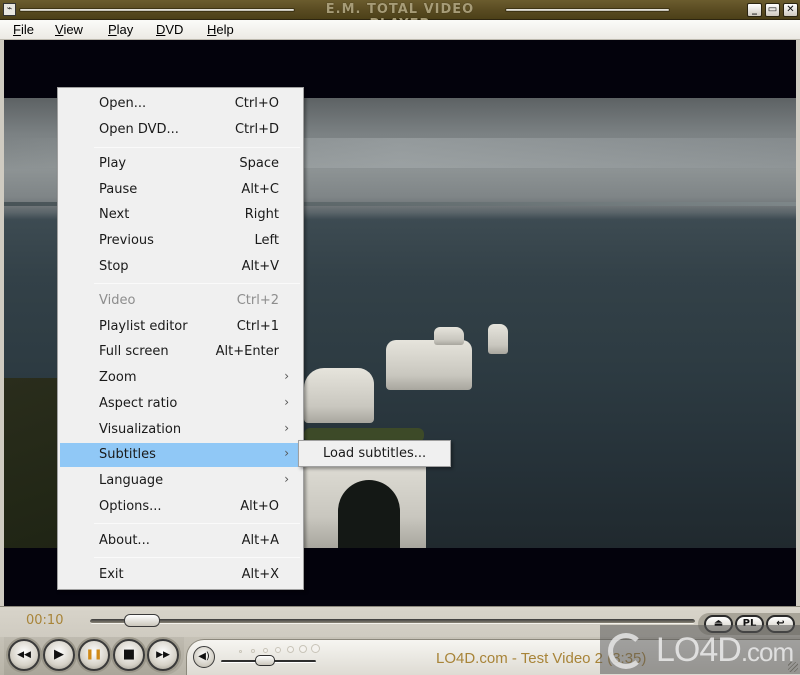 The image size is (800, 675). Describe the element at coordinates (180, 378) in the screenshot. I see `menu-item-zoom: Zoom ›` at that location.